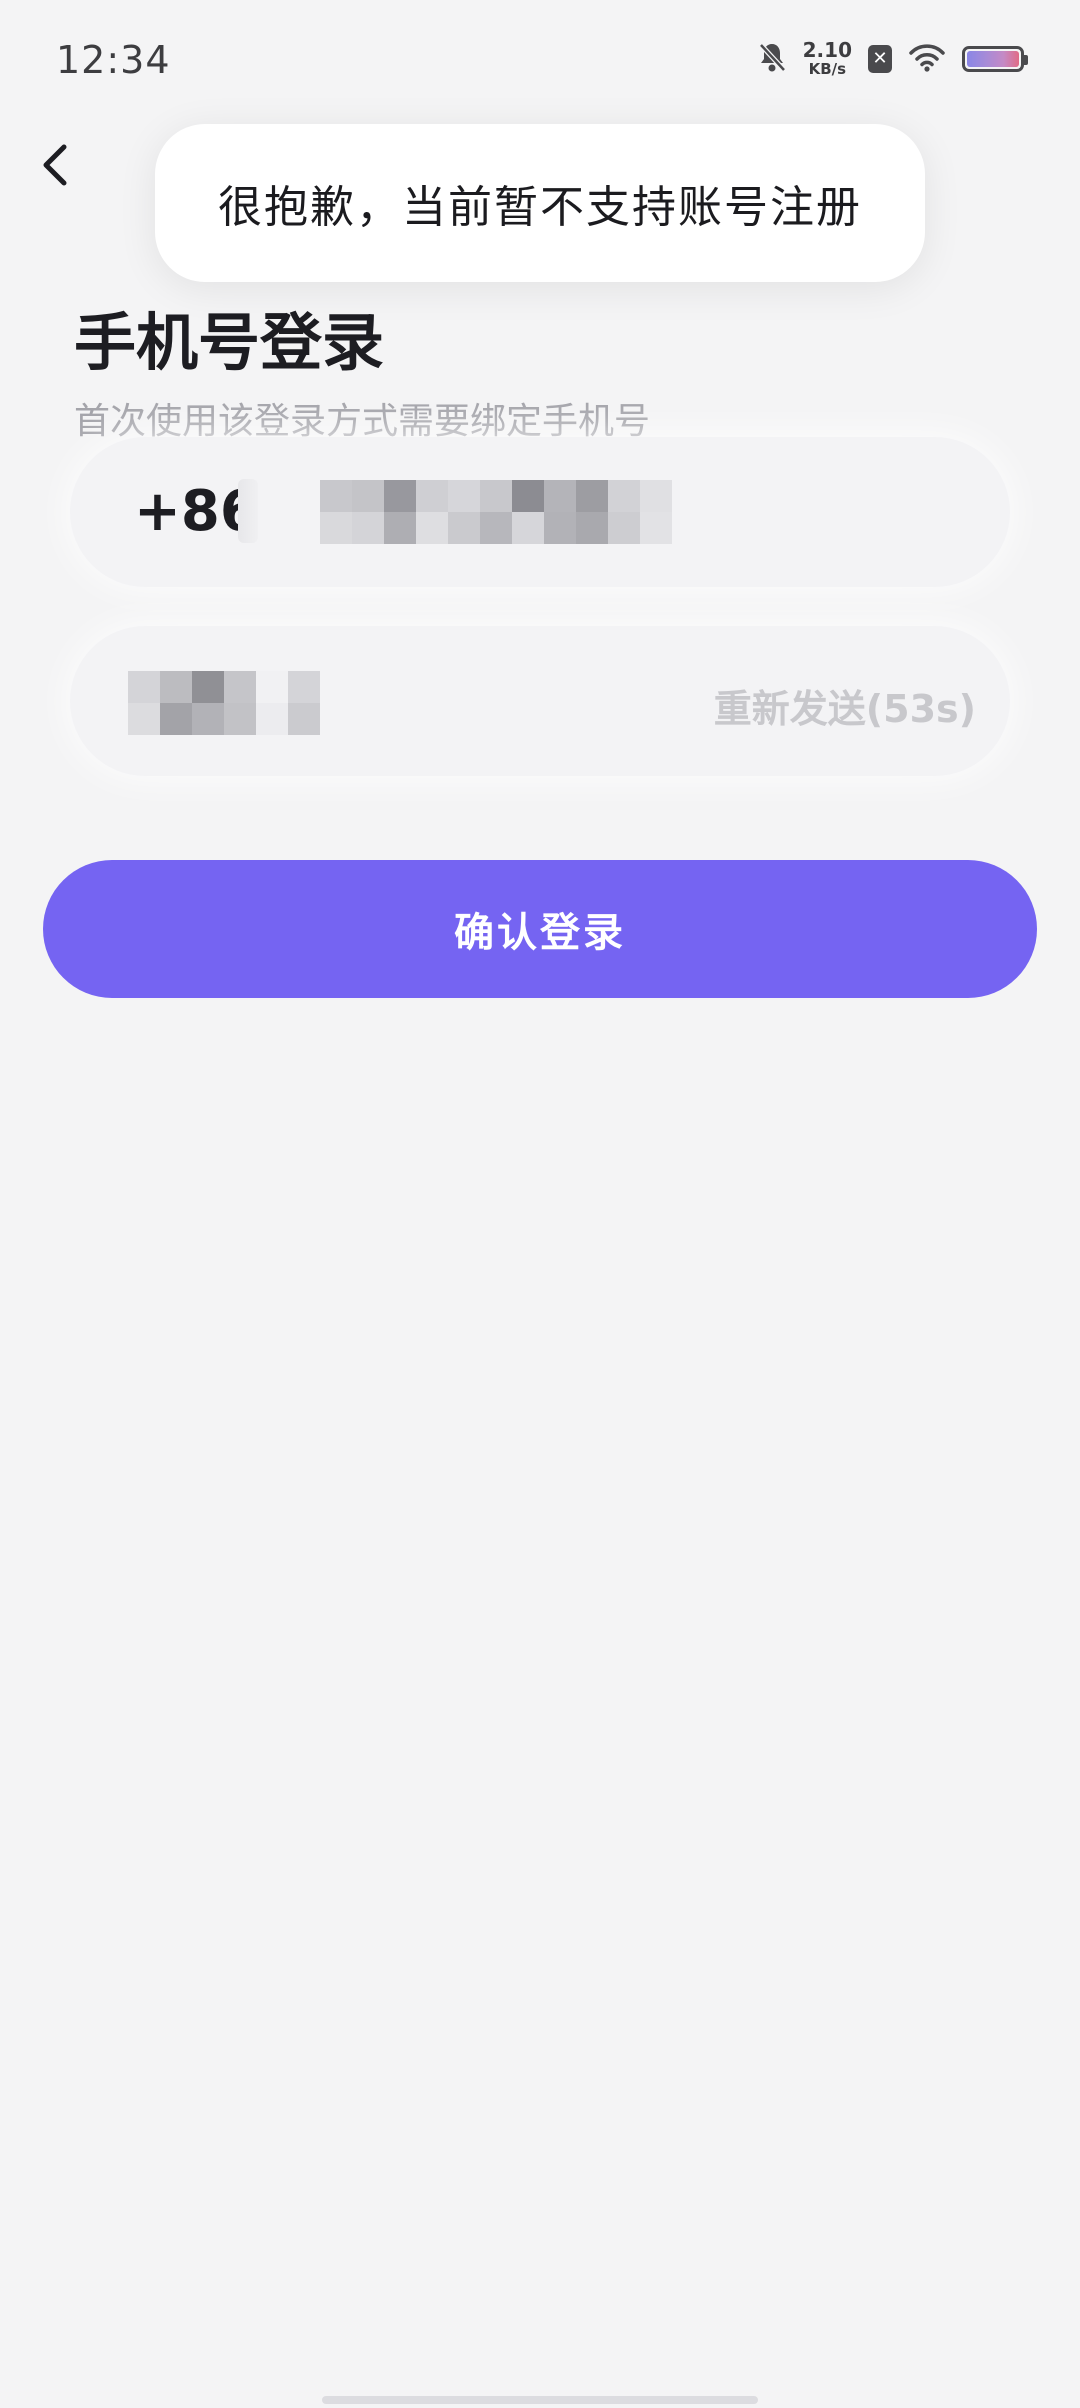  I want to click on network-speed: 2.10 KB/s, so click(827, 58).